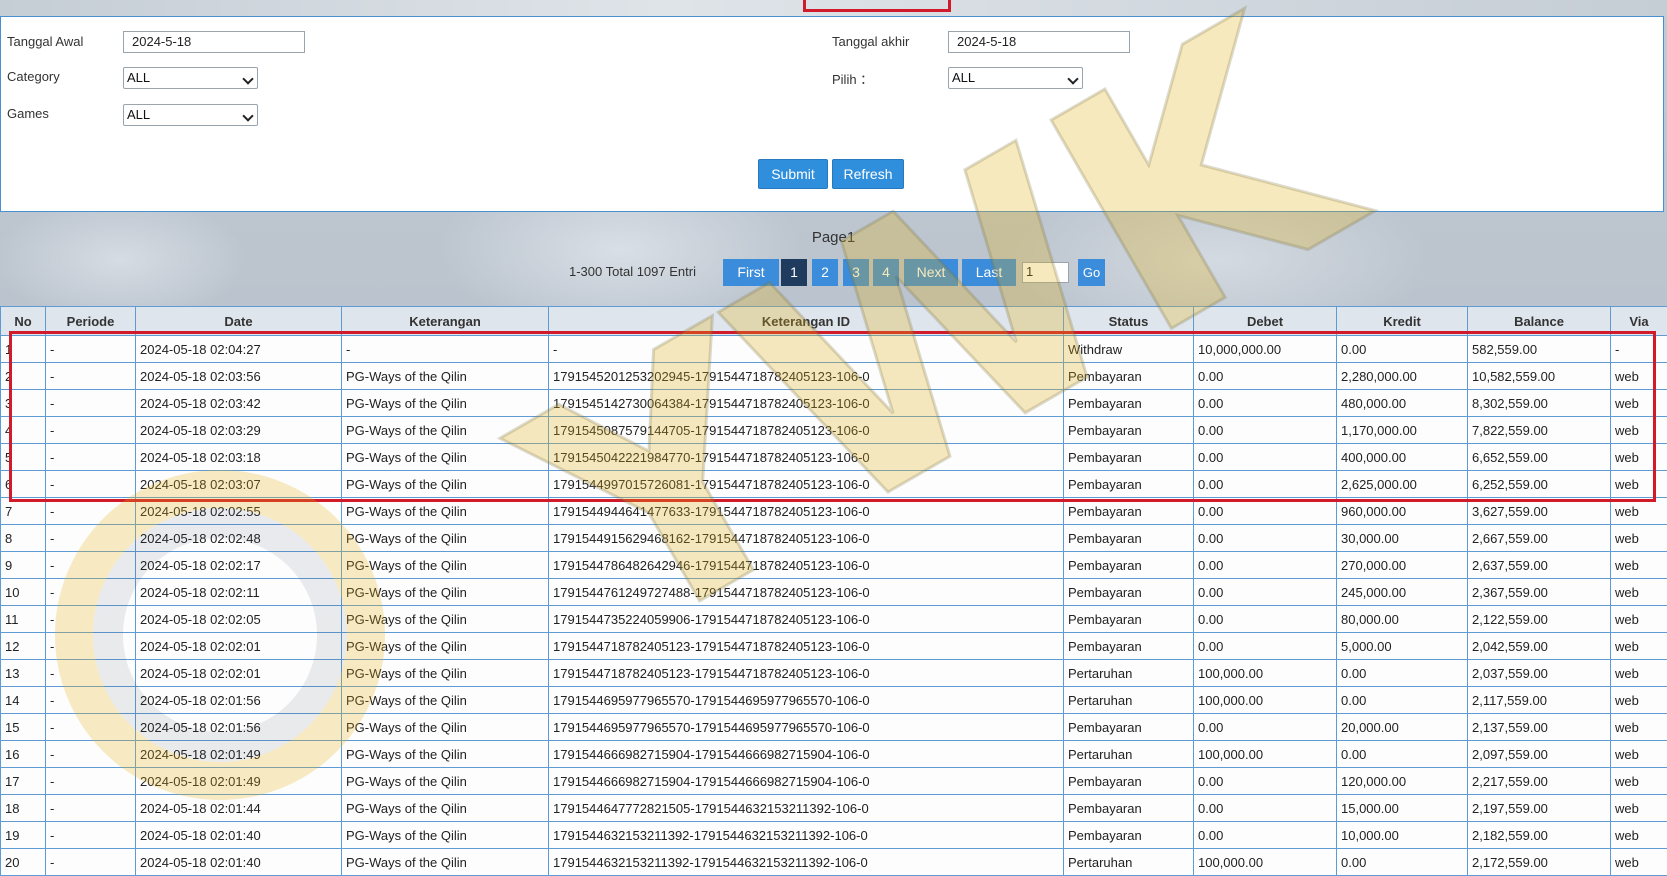  I want to click on page-number-input: 1, so click(1045, 272).